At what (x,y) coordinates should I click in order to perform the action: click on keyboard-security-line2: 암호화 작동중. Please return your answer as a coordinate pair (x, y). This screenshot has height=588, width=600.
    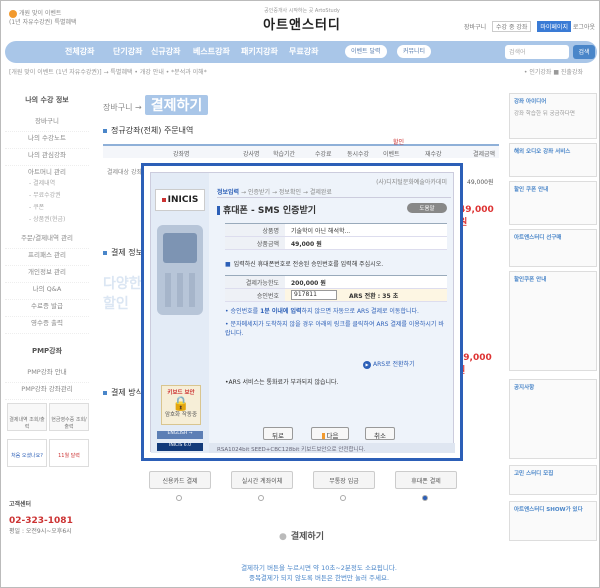
    Looking at the image, I should click on (181, 415).